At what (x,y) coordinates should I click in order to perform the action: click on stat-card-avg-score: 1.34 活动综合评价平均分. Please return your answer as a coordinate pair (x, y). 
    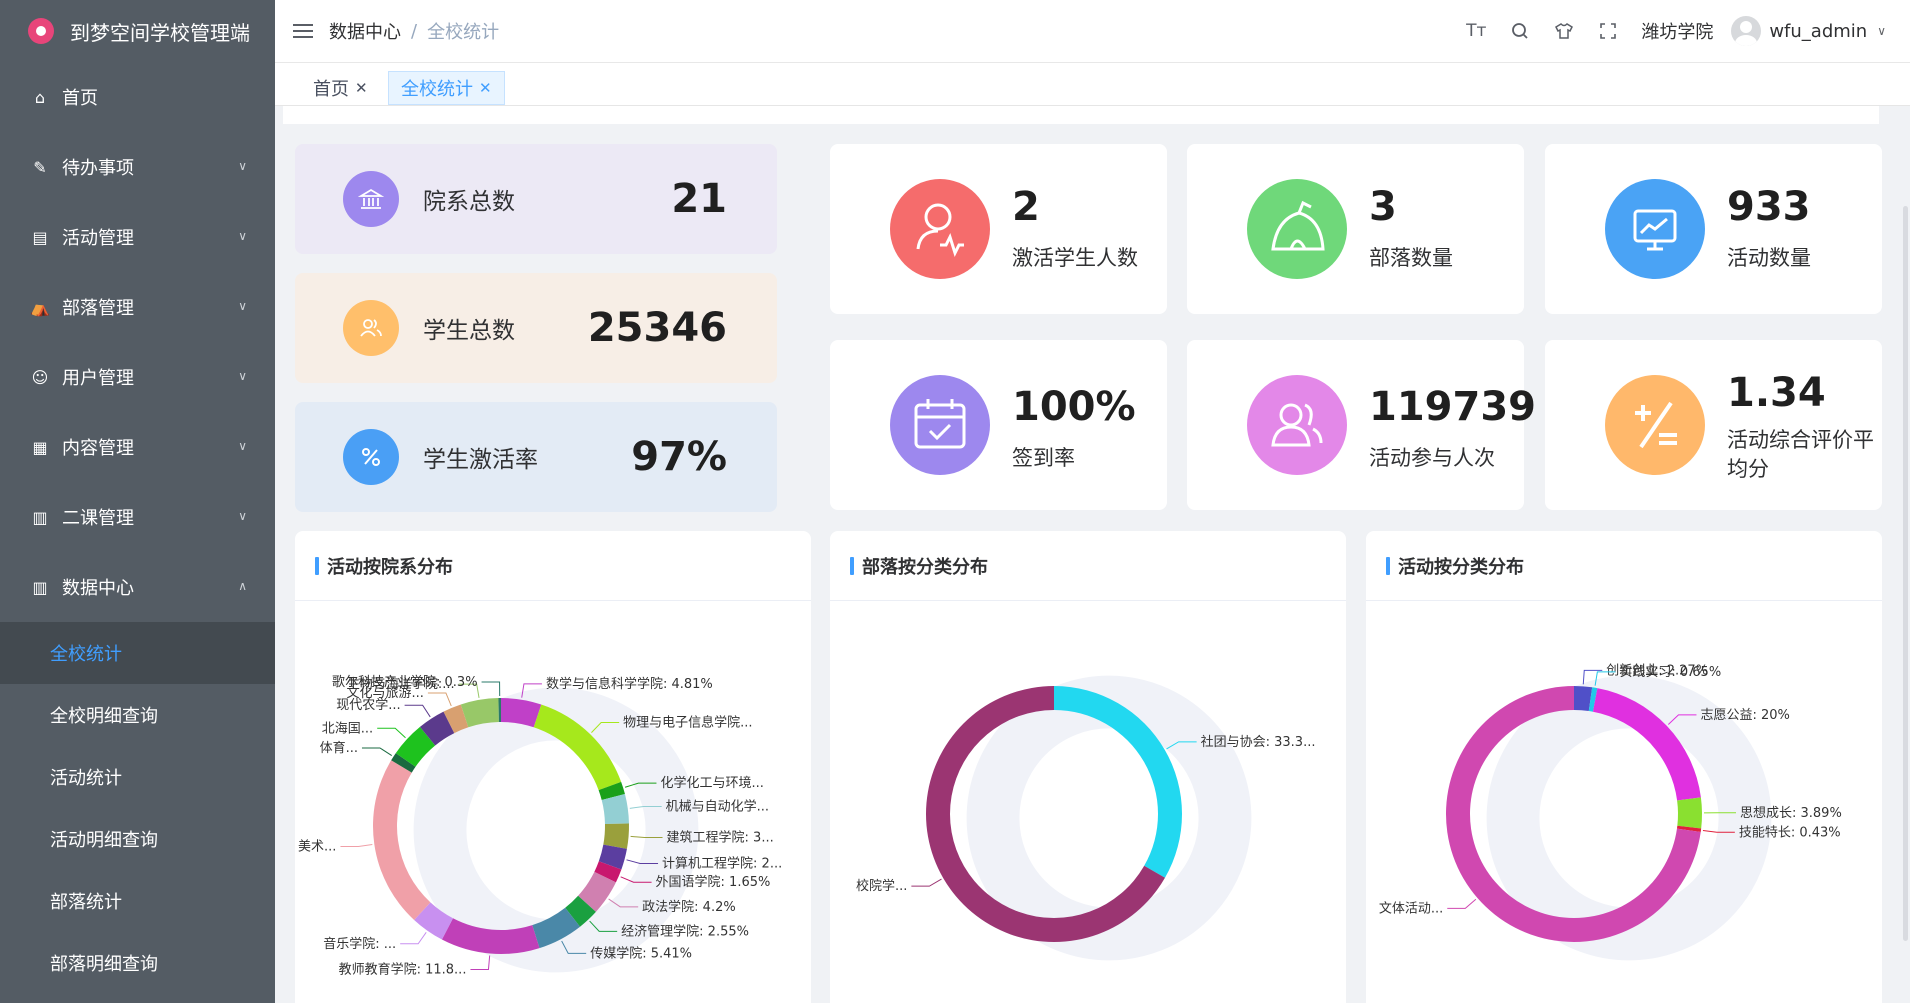
    Looking at the image, I should click on (1713, 425).